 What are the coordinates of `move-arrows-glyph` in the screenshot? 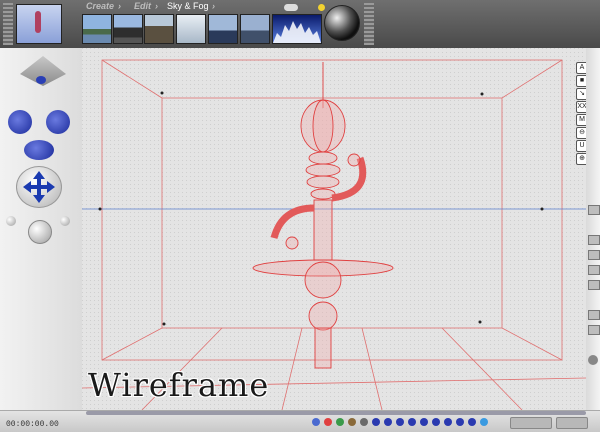 It's located at (39, 187).